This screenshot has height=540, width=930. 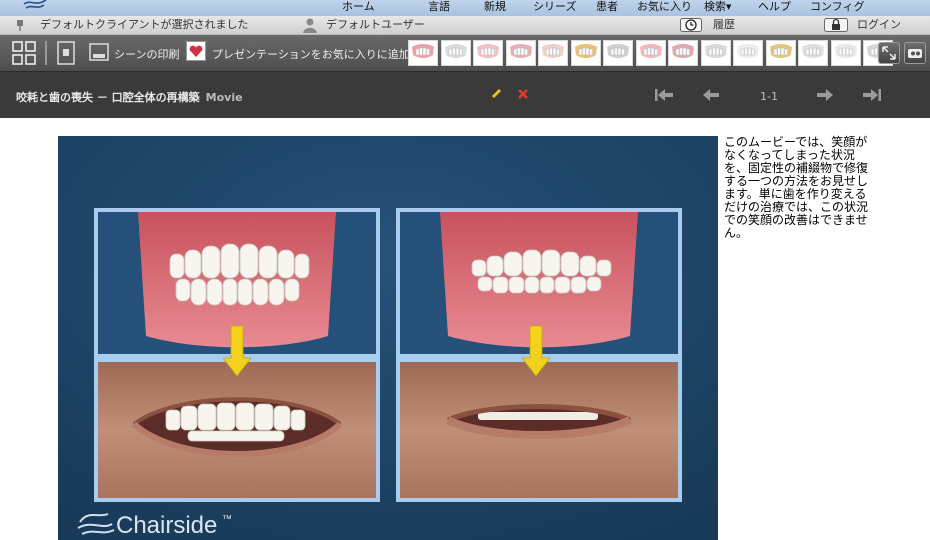 What do you see at coordinates (496, 95) in the screenshot?
I see `edit-pencil-icon` at bounding box center [496, 95].